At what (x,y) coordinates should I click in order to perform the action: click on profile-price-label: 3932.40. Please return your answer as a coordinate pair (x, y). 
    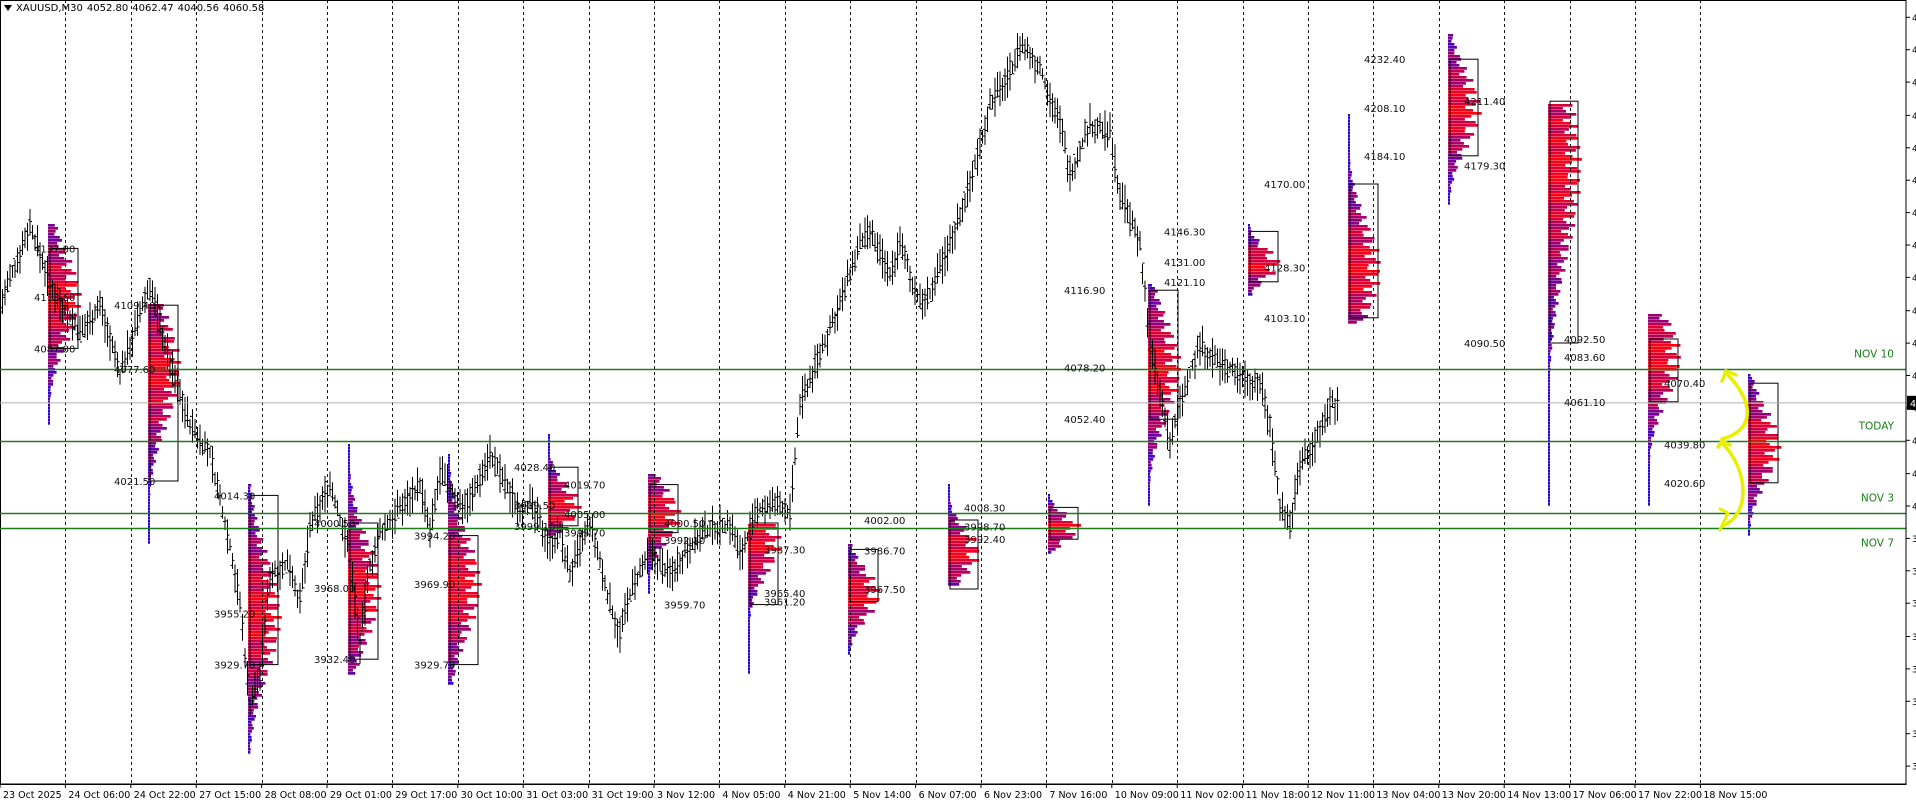
    Looking at the image, I should click on (334, 660).